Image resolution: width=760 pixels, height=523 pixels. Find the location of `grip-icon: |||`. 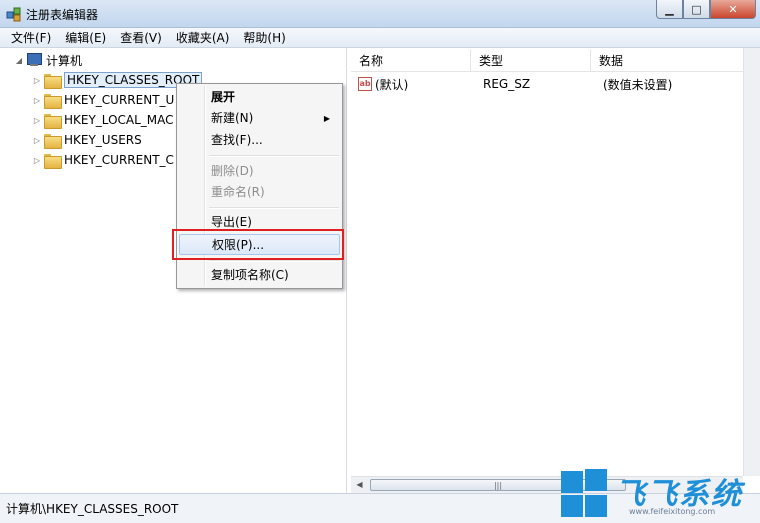

grip-icon: ||| is located at coordinates (498, 485).